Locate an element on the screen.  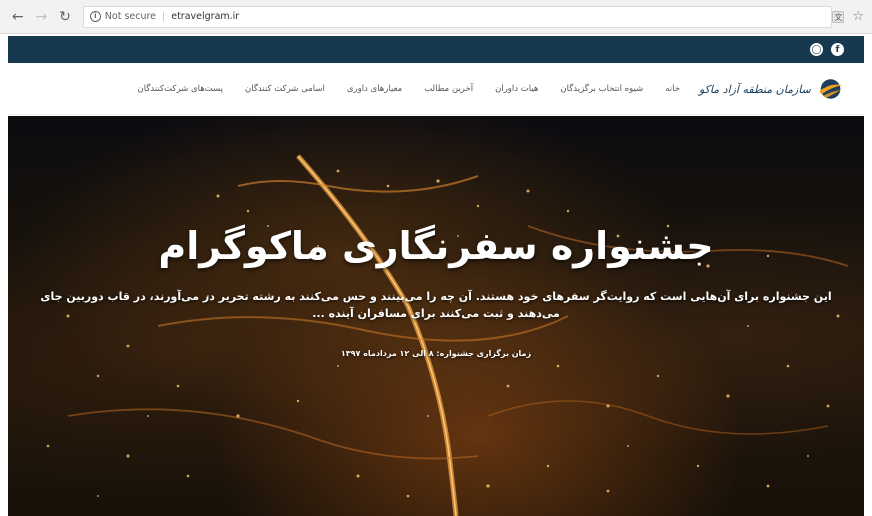
reload-icon: ↻ is located at coordinates (65, 17).